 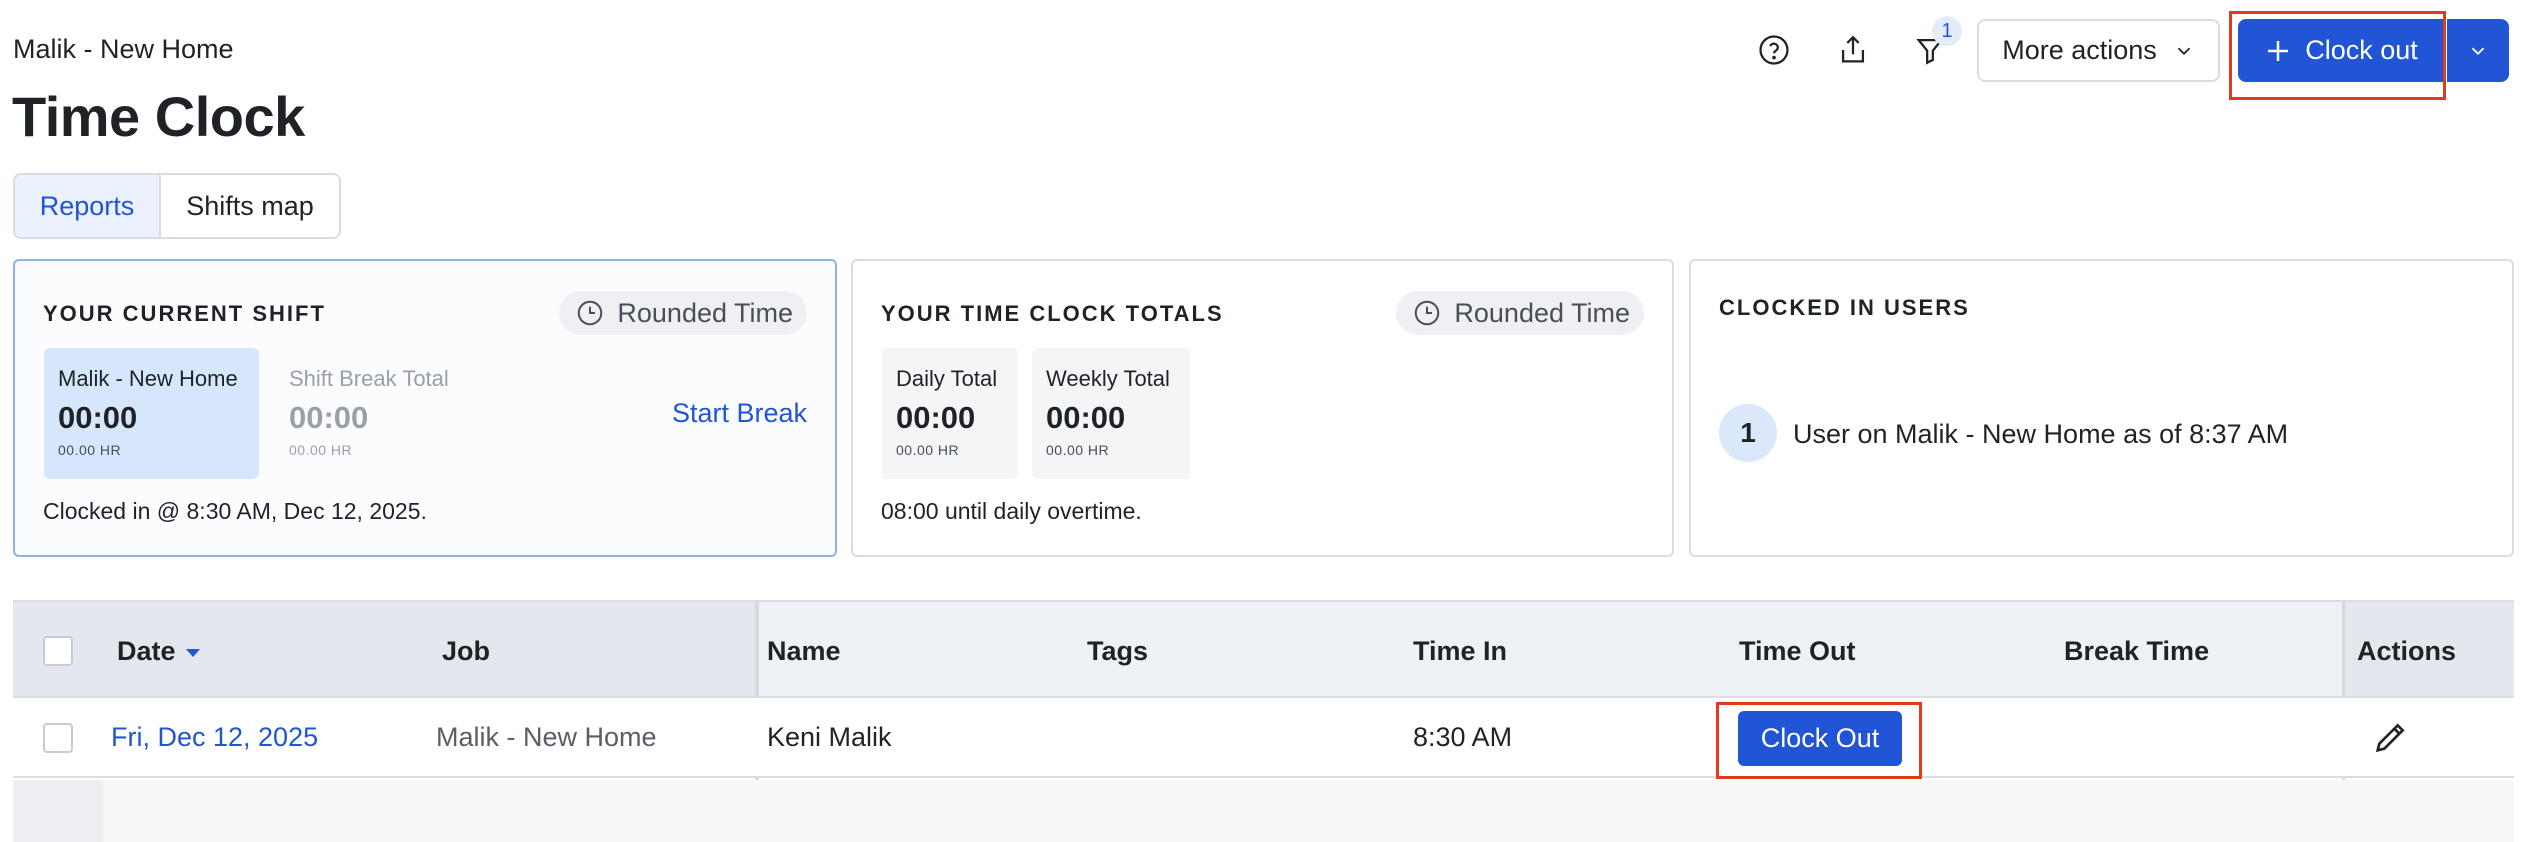 What do you see at coordinates (1108, 378) in the screenshot?
I see `stat-label: Weekly Total` at bounding box center [1108, 378].